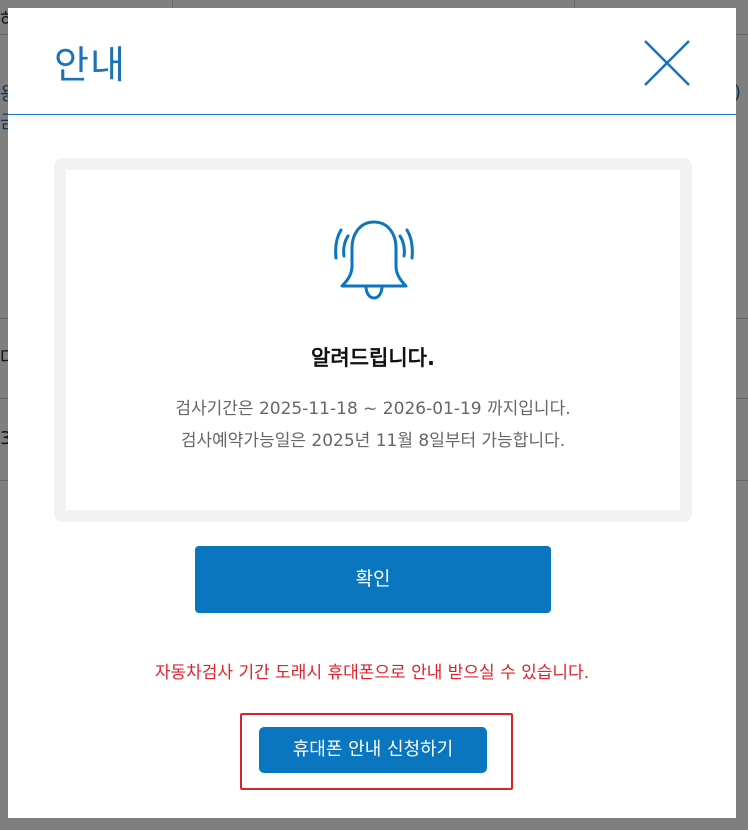  I want to click on modal-title: 안내, so click(90, 65).